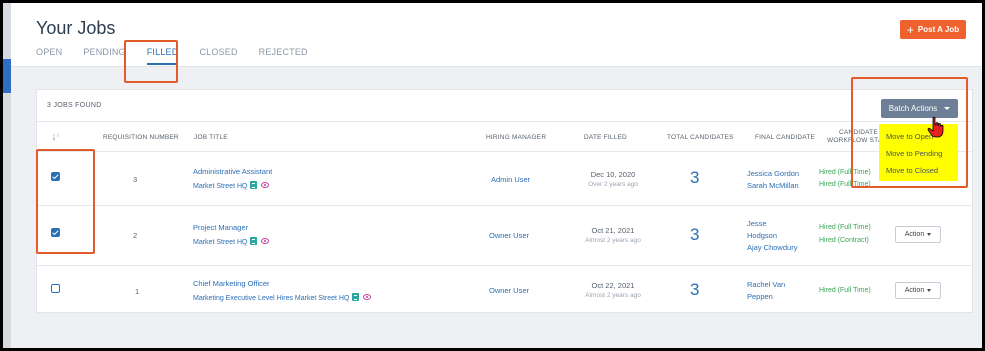  I want to click on final-candidate-link: Jesse, so click(757, 223).